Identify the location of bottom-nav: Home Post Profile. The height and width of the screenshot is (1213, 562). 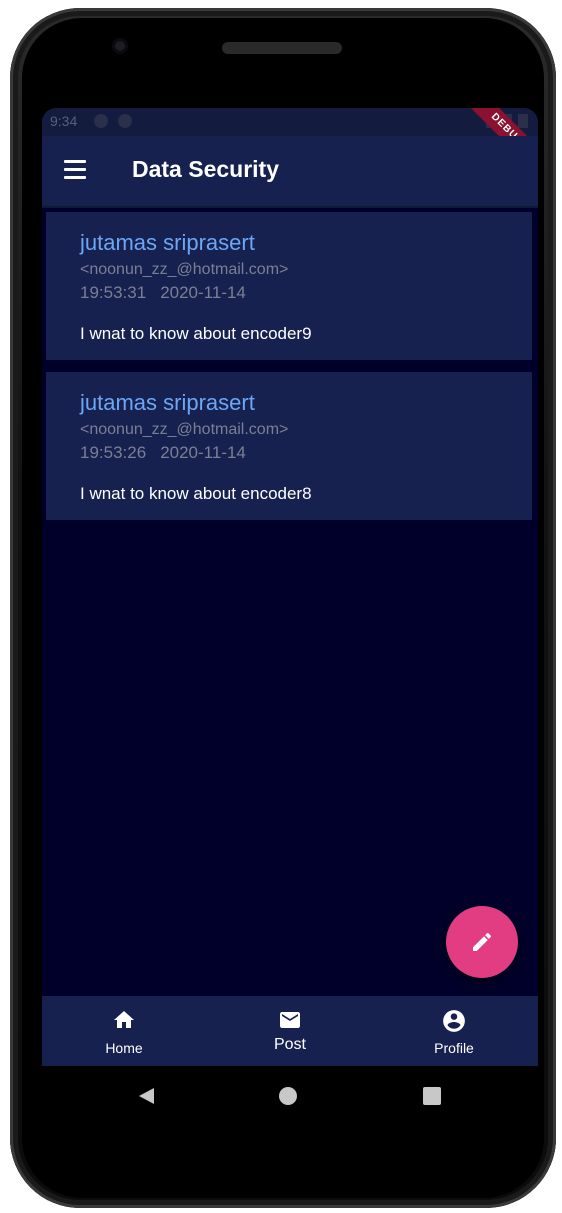
(290, 1031).